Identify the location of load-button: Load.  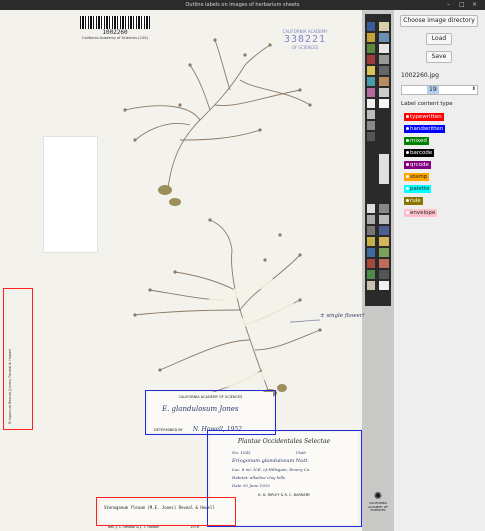
(439, 39).